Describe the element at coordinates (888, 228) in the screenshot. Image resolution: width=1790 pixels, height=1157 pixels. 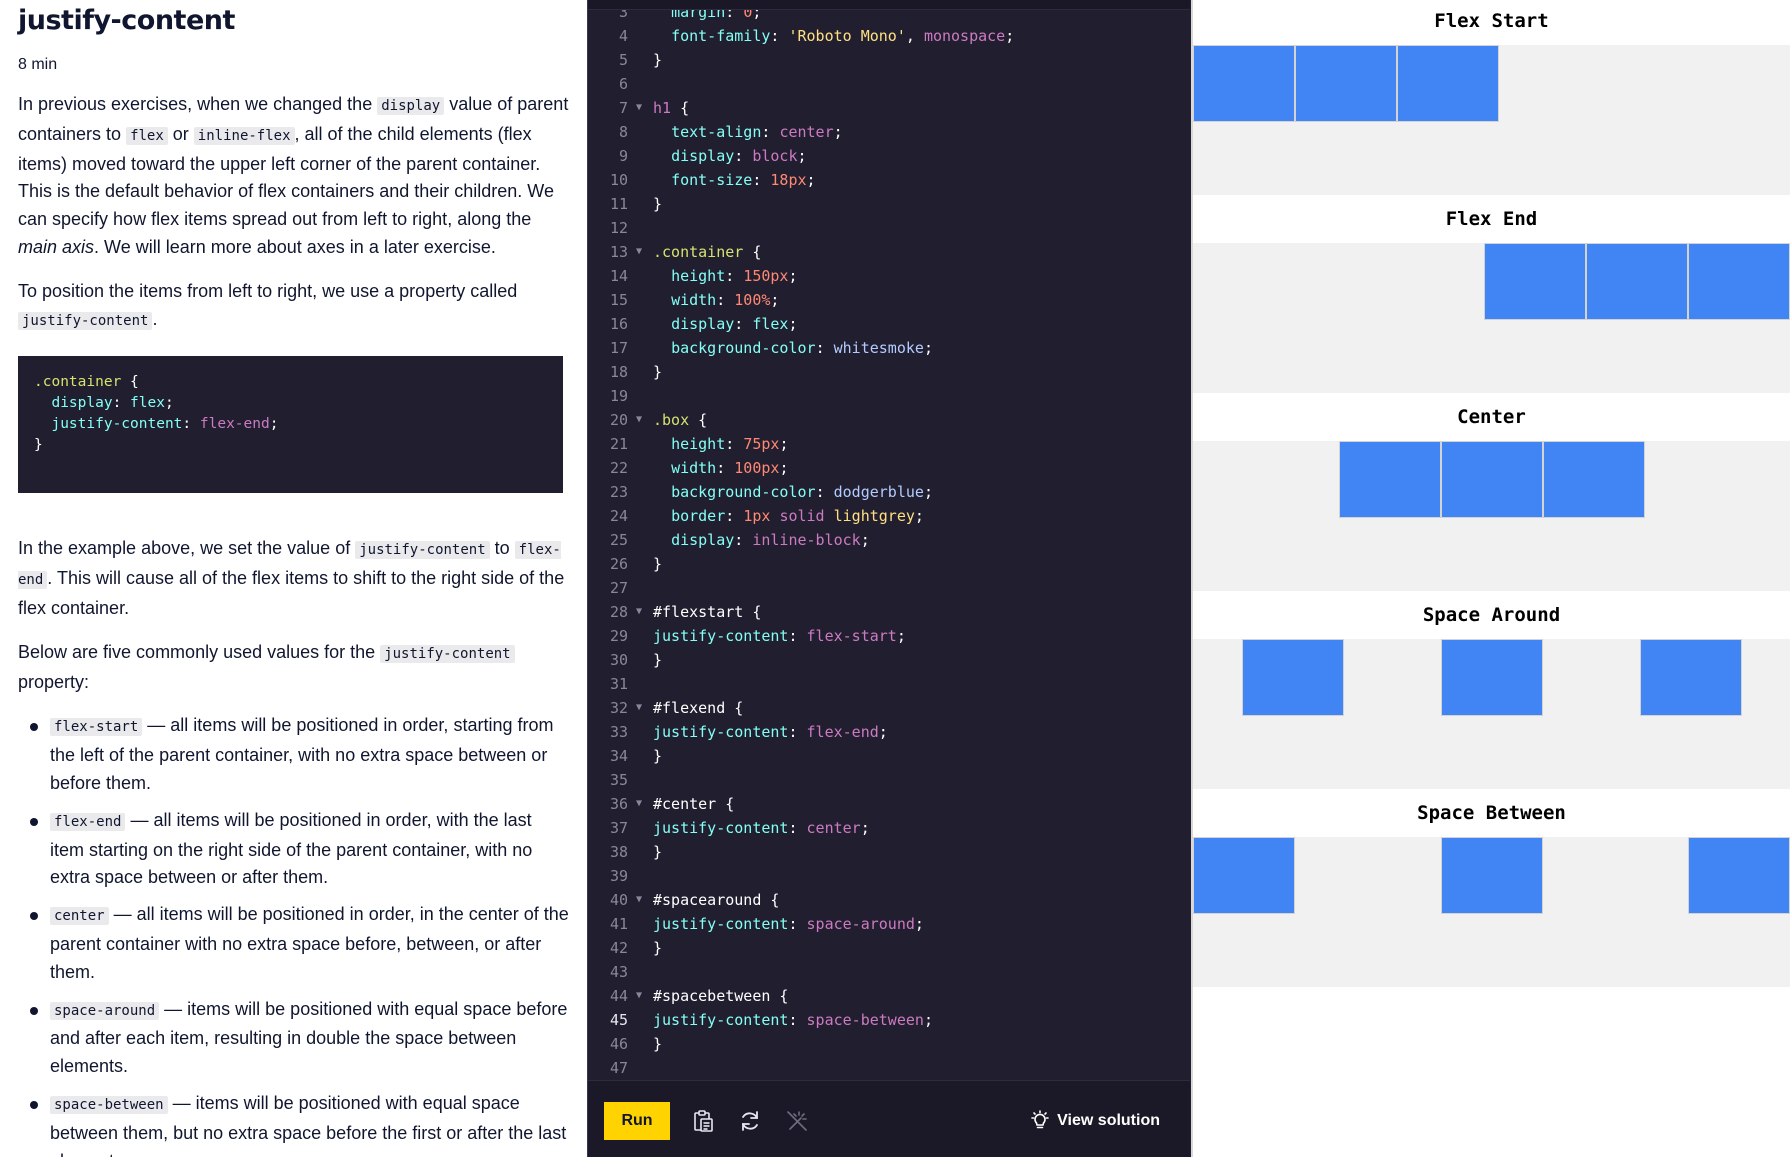
I see `code-line: 12` at that location.